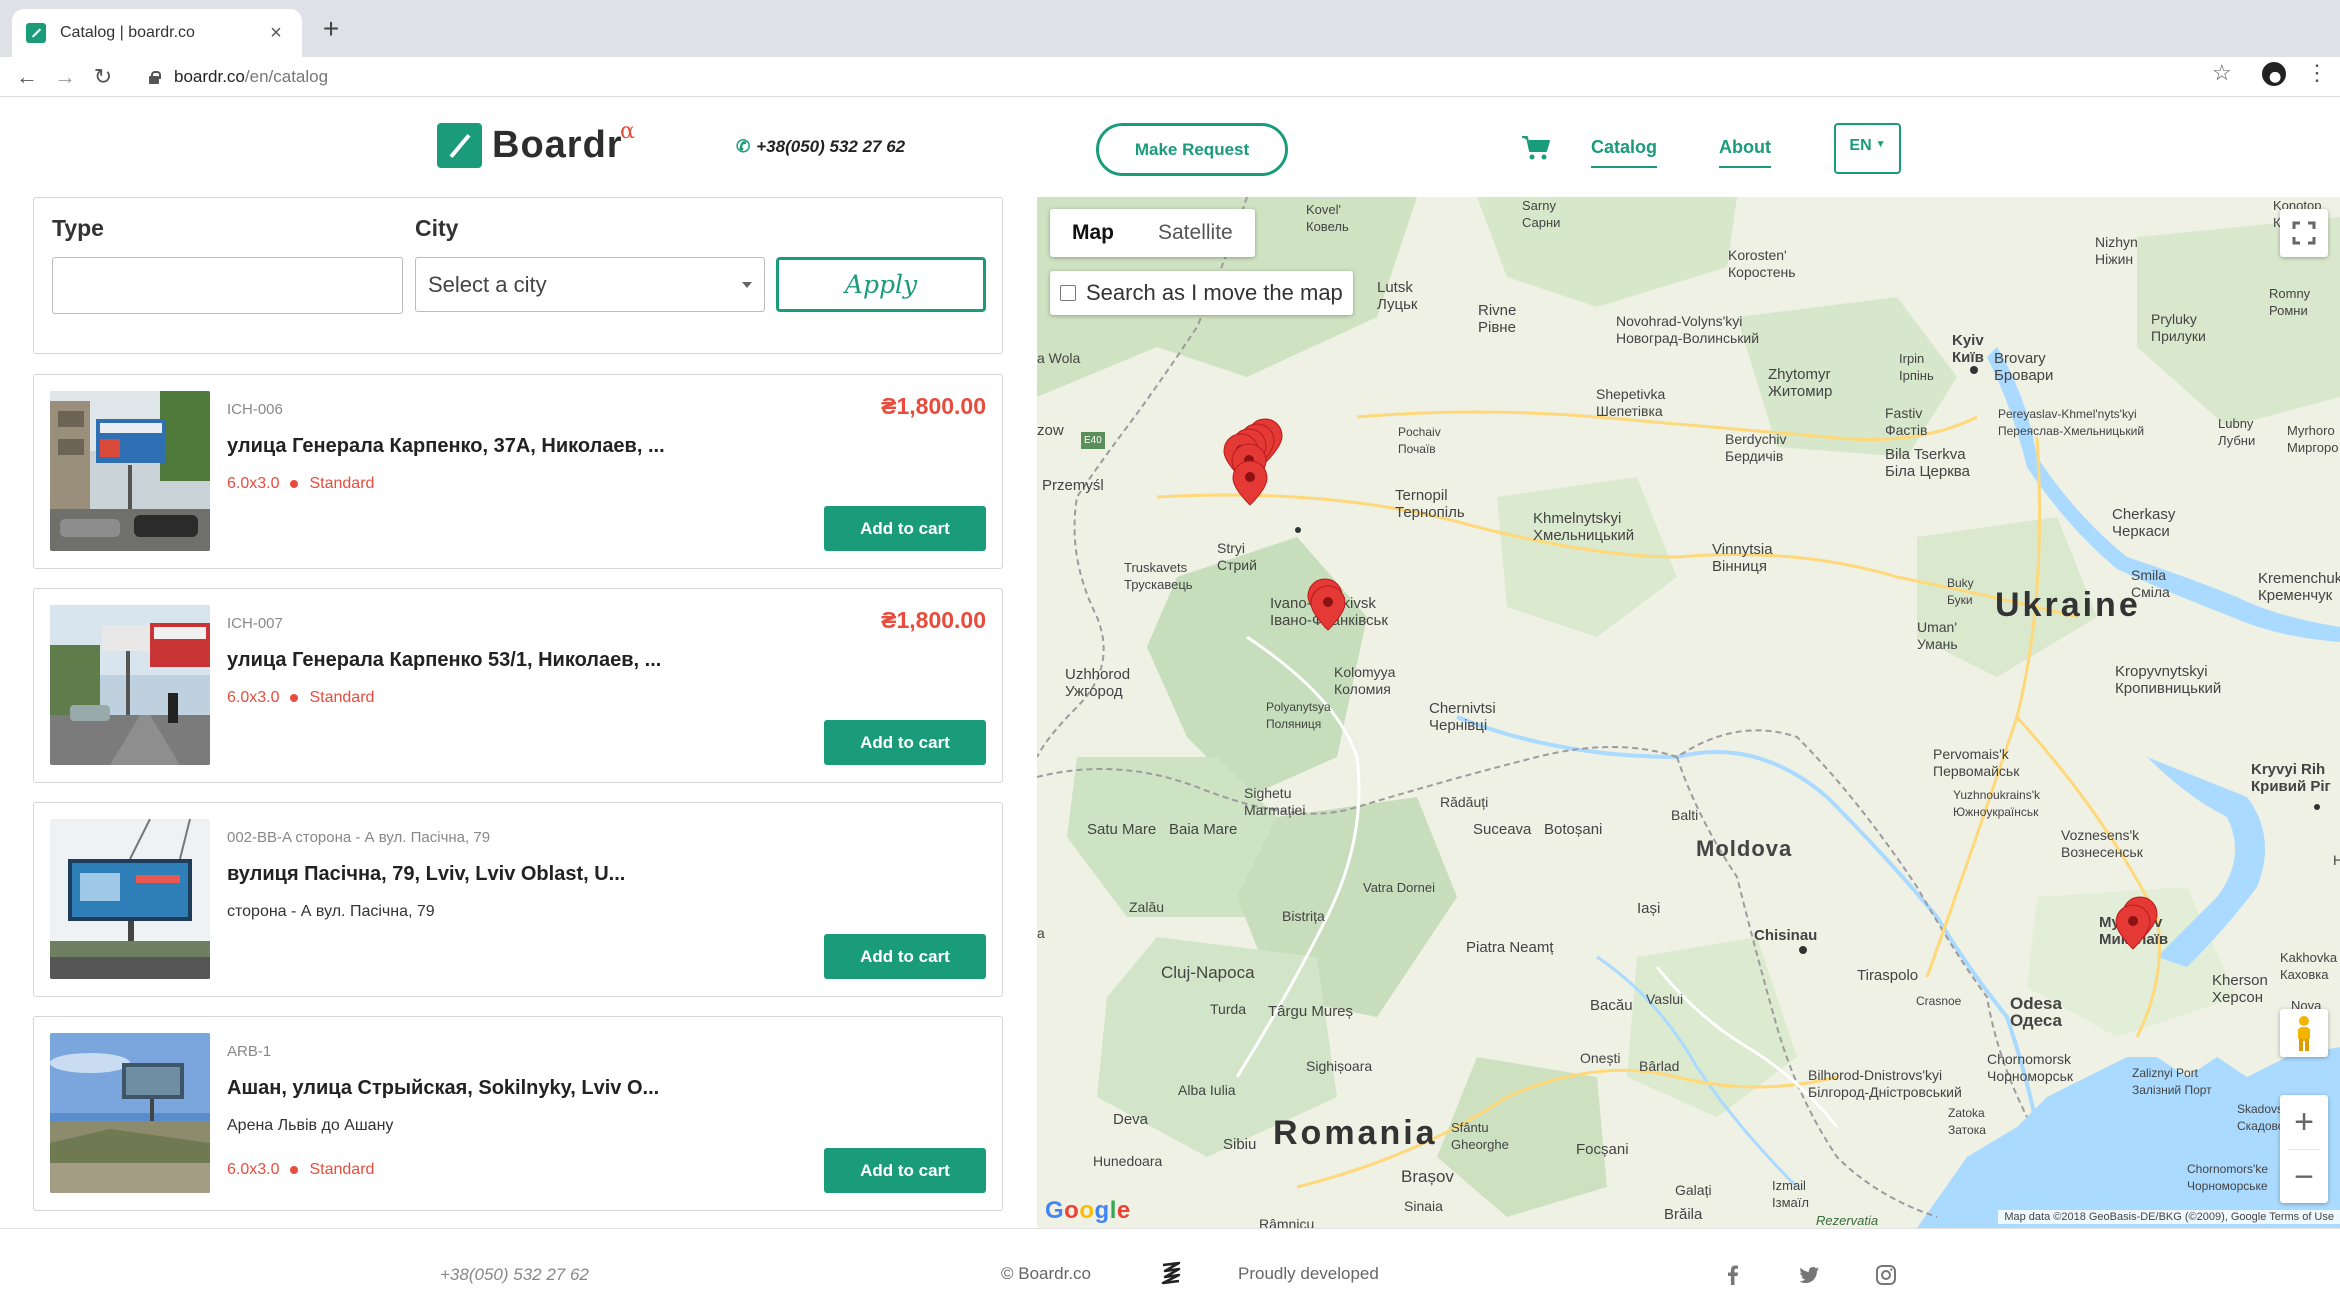  What do you see at coordinates (2304, 1122) in the screenshot?
I see `zoom-in-button: +` at bounding box center [2304, 1122].